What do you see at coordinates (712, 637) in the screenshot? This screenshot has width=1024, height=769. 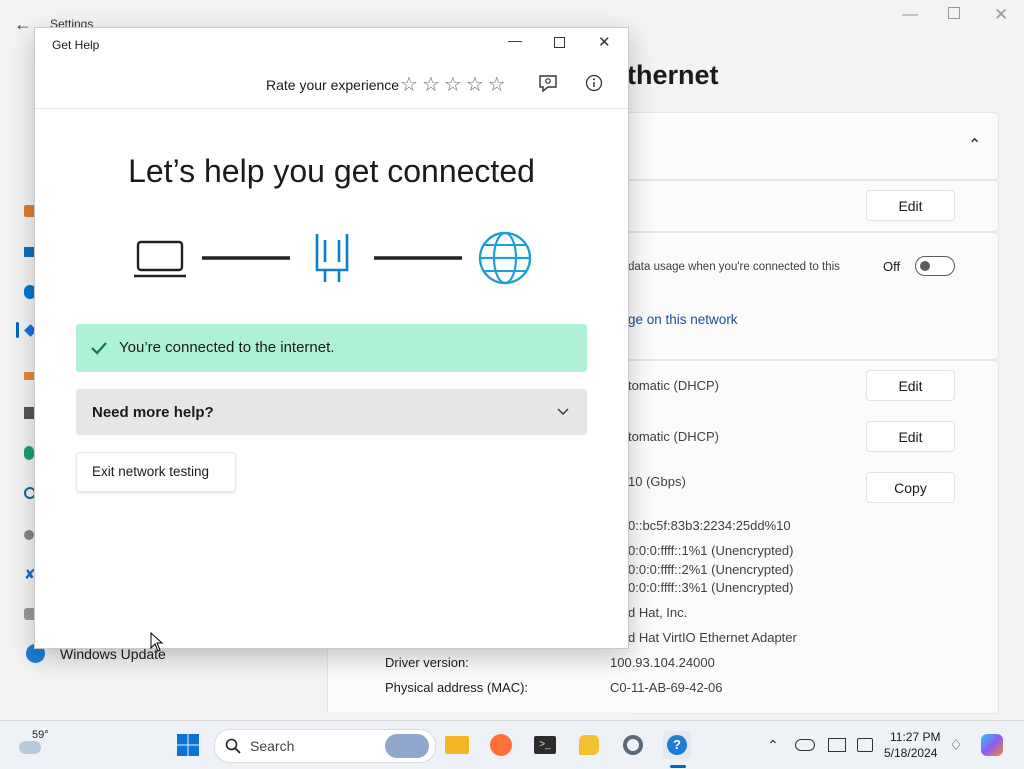 I see `description-value: d Hat VirtIO Ethernet Adapter` at bounding box center [712, 637].